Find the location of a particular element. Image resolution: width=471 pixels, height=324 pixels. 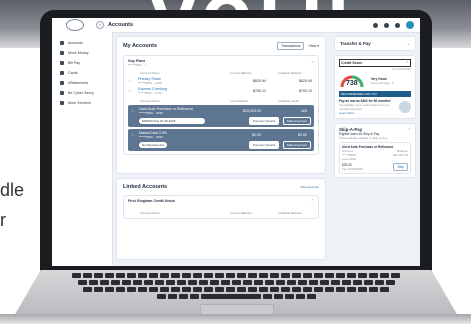

linked-institution-name: First Gingham Credit Union is located at coordinates (151, 201).